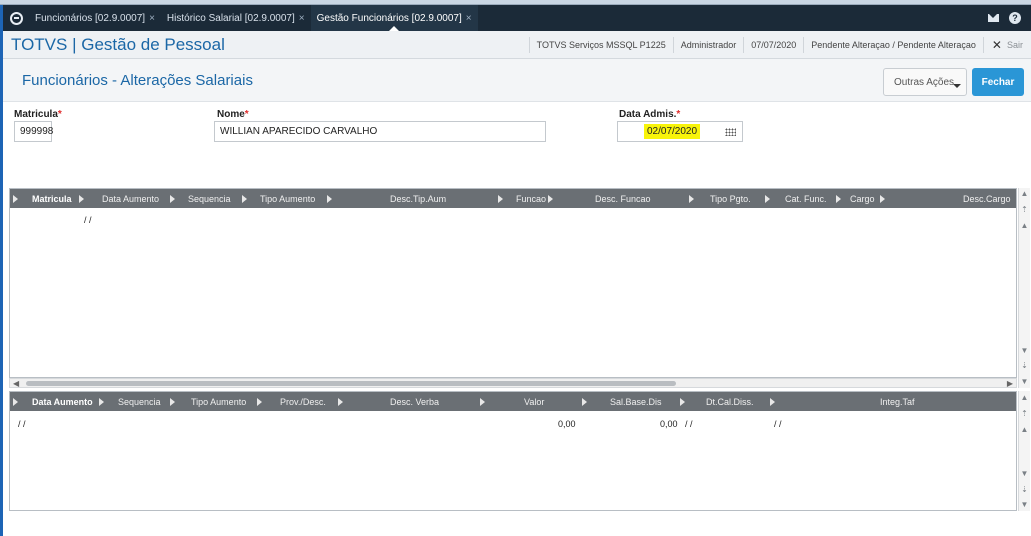 The width and height of the screenshot is (1031, 536). What do you see at coordinates (730, 132) in the screenshot?
I see `calendar-icon` at bounding box center [730, 132].